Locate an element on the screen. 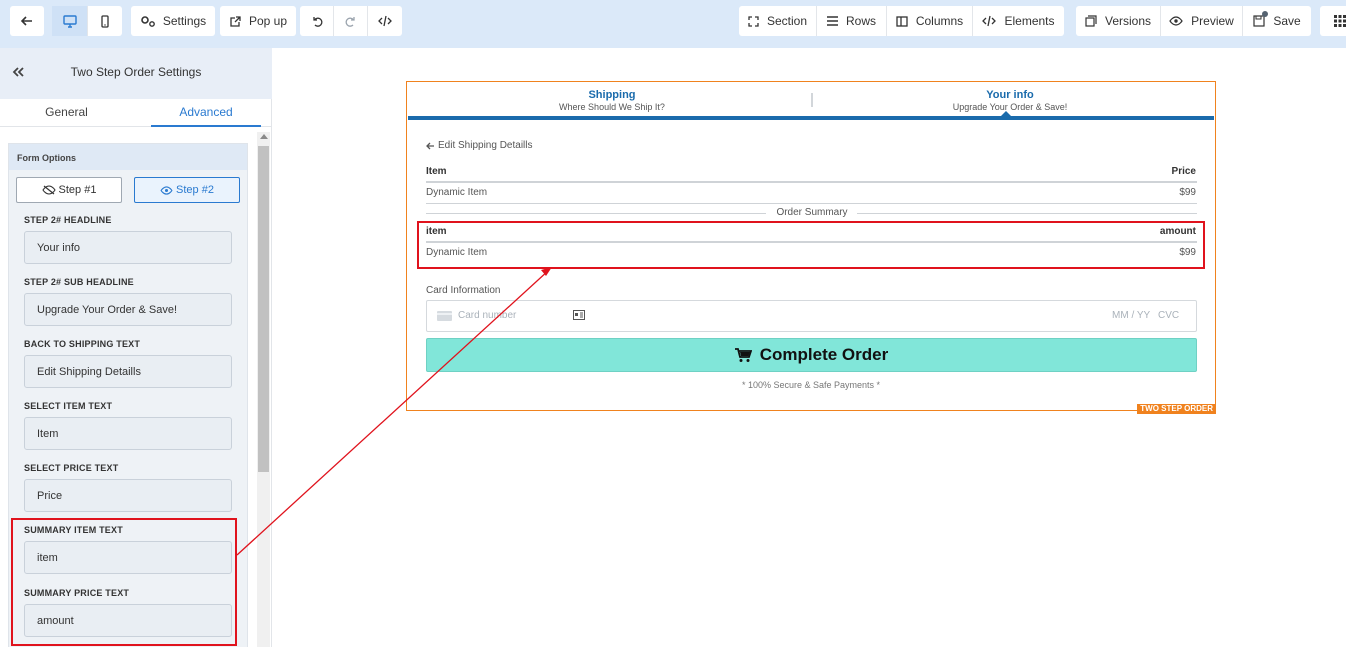 Image resolution: width=1346 pixels, height=647 pixels. annotation-arrow is located at coordinates (394, 411).